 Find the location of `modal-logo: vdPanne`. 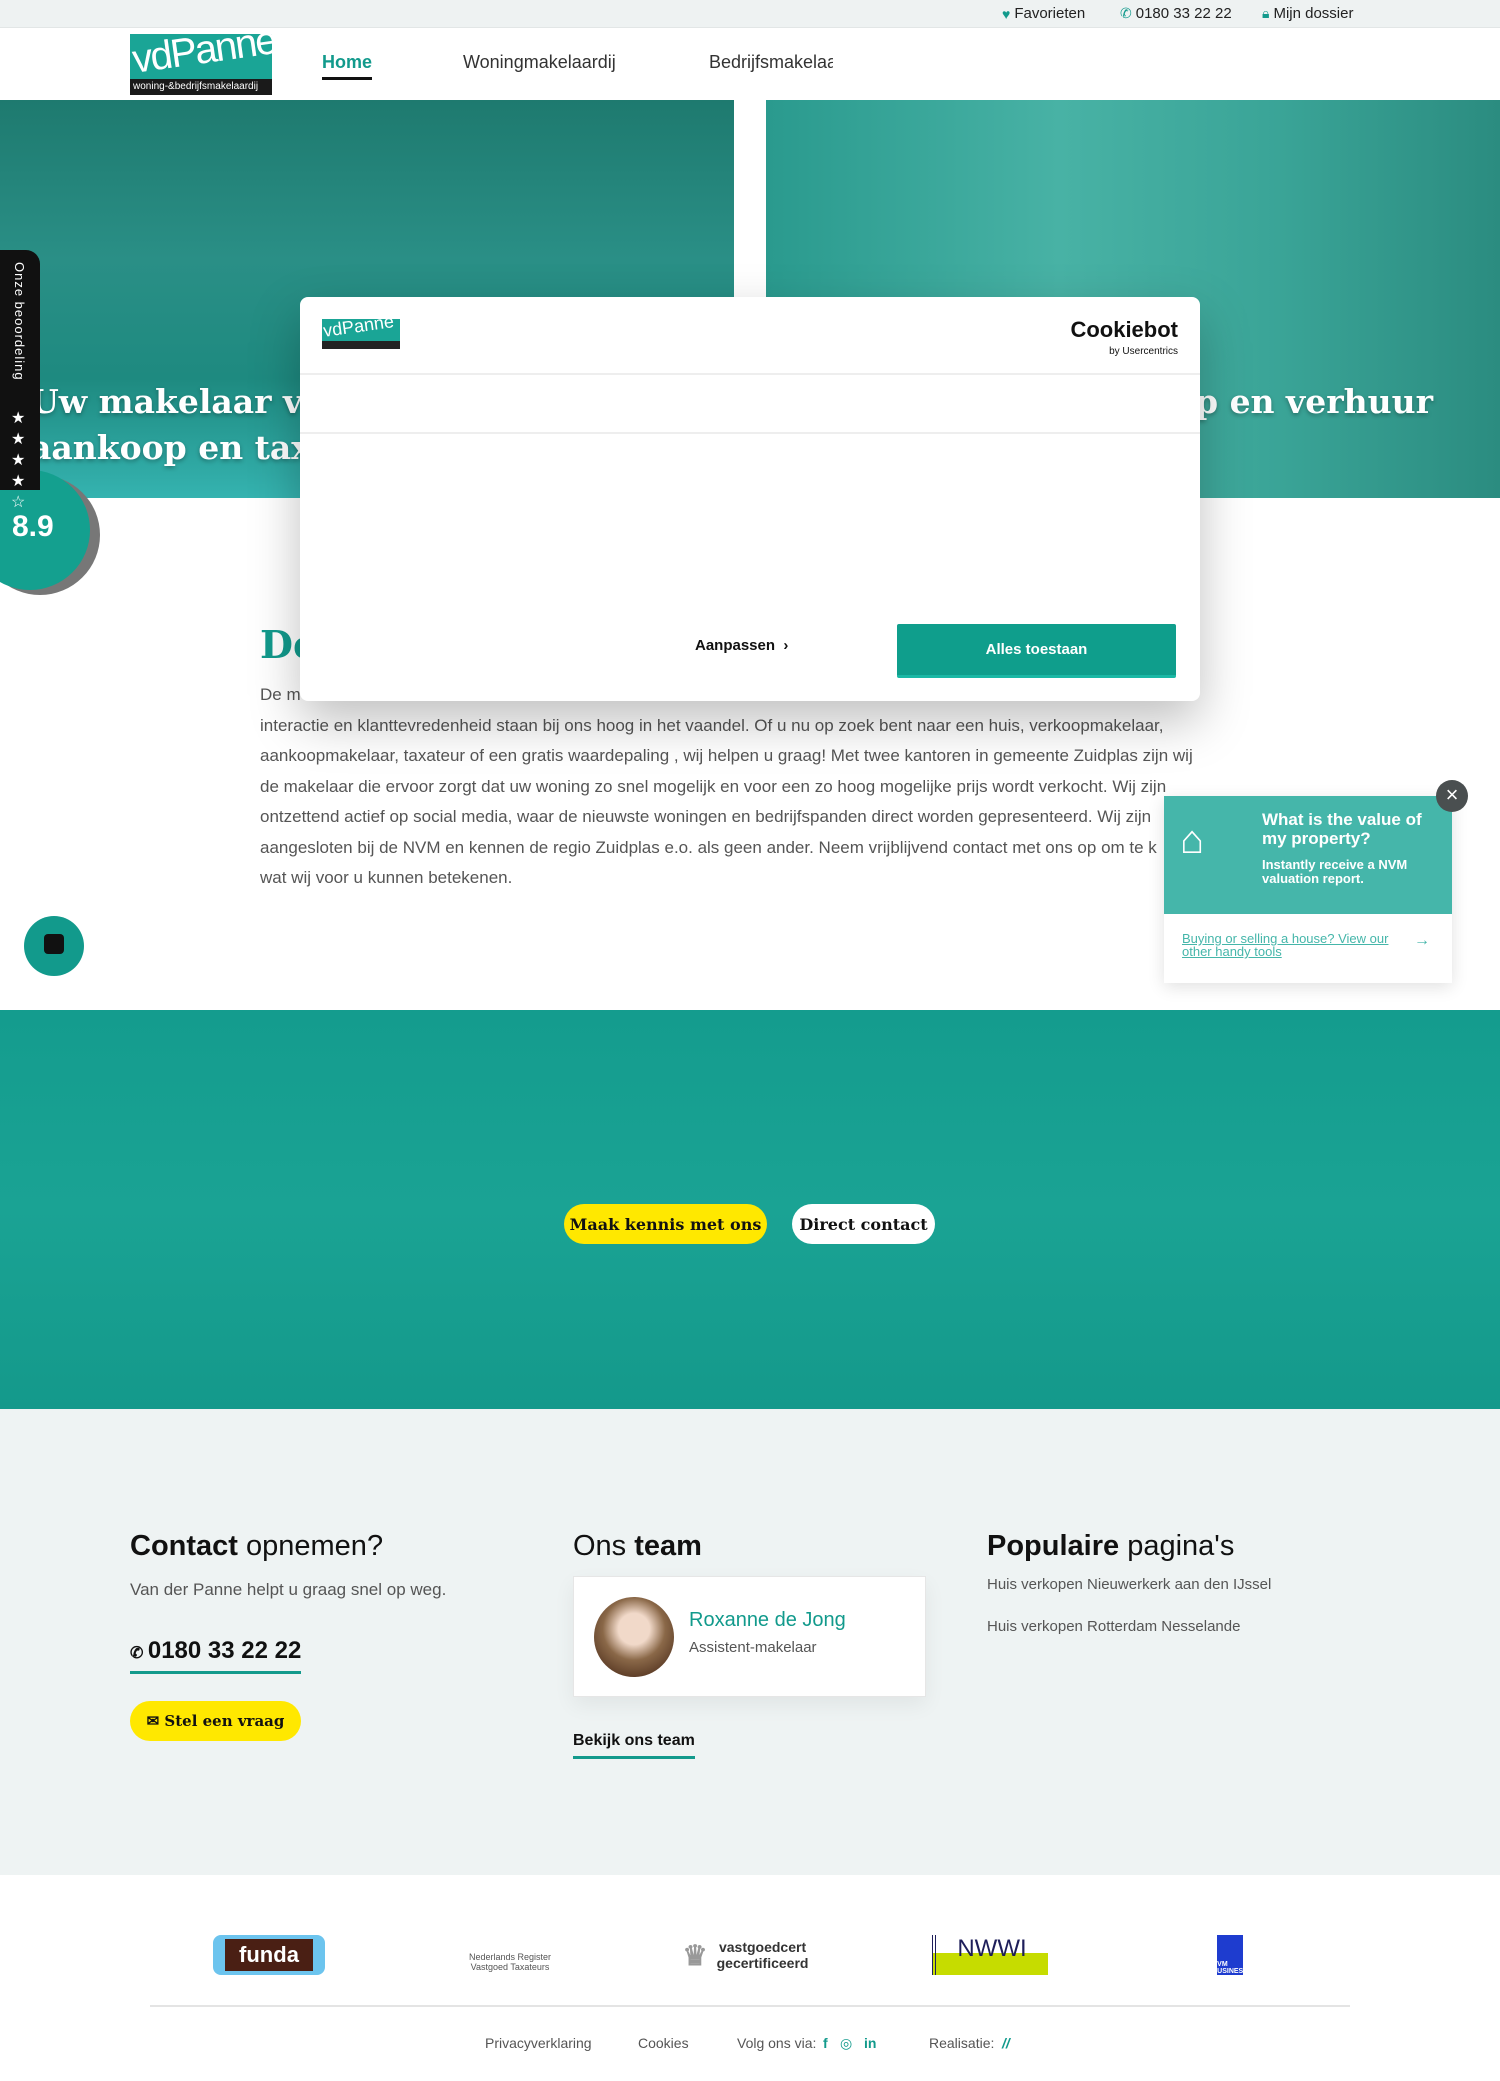

modal-logo: vdPanne is located at coordinates (361, 334).